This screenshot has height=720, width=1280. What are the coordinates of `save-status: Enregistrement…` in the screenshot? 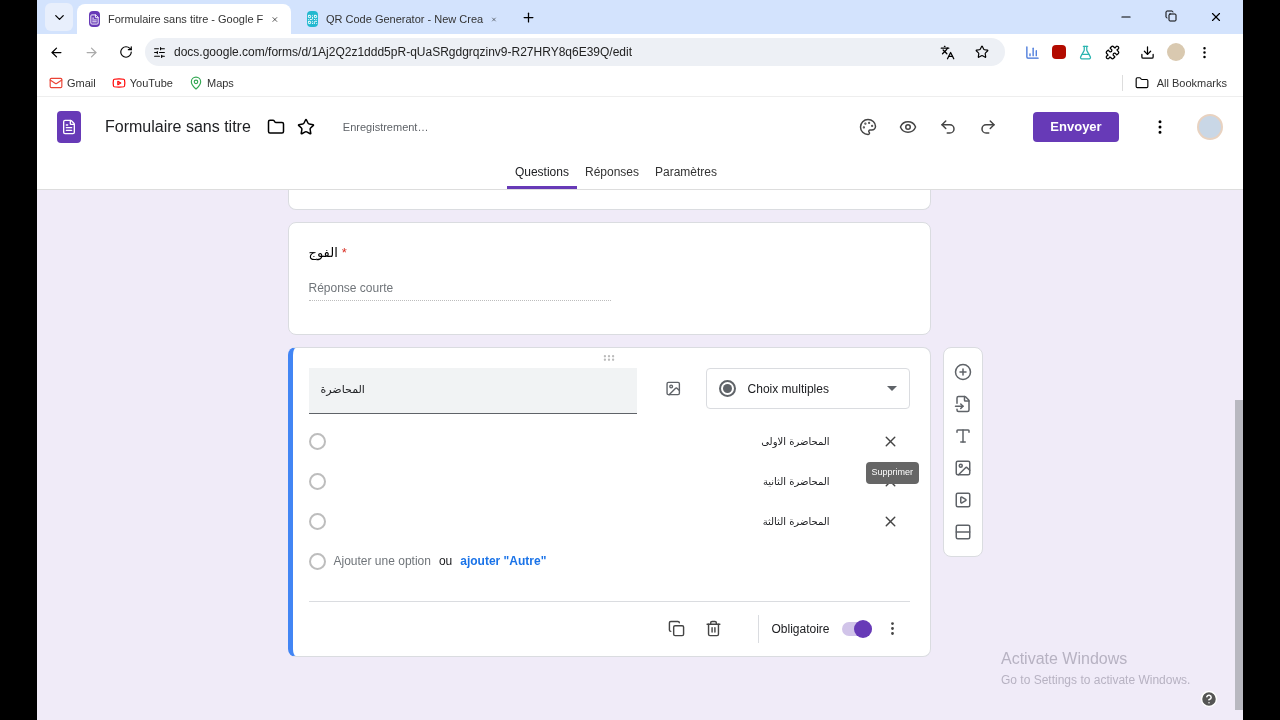 It's located at (385, 127).